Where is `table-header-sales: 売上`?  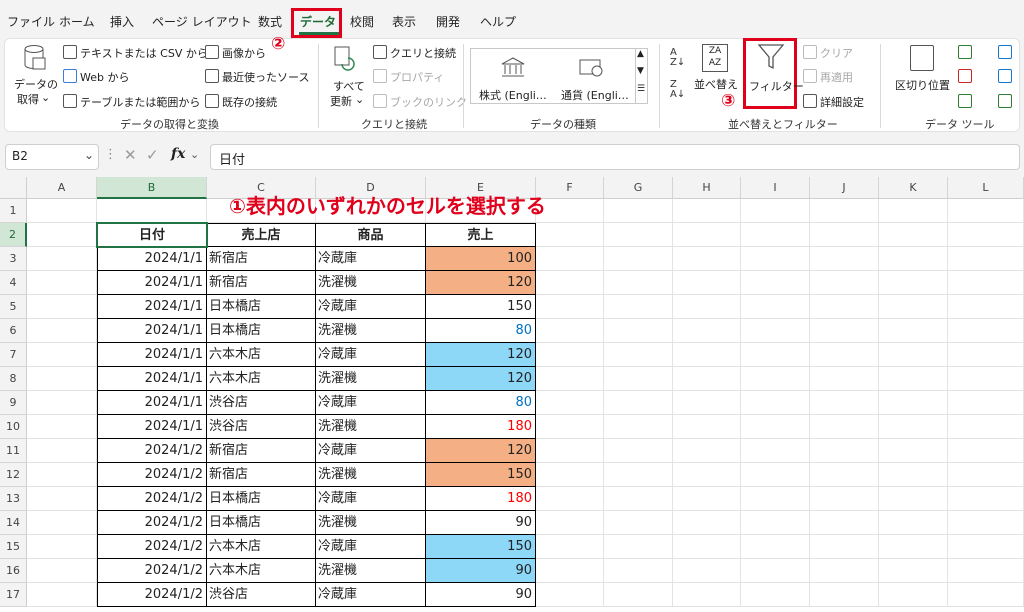
table-header-sales: 売上 is located at coordinates (481, 235).